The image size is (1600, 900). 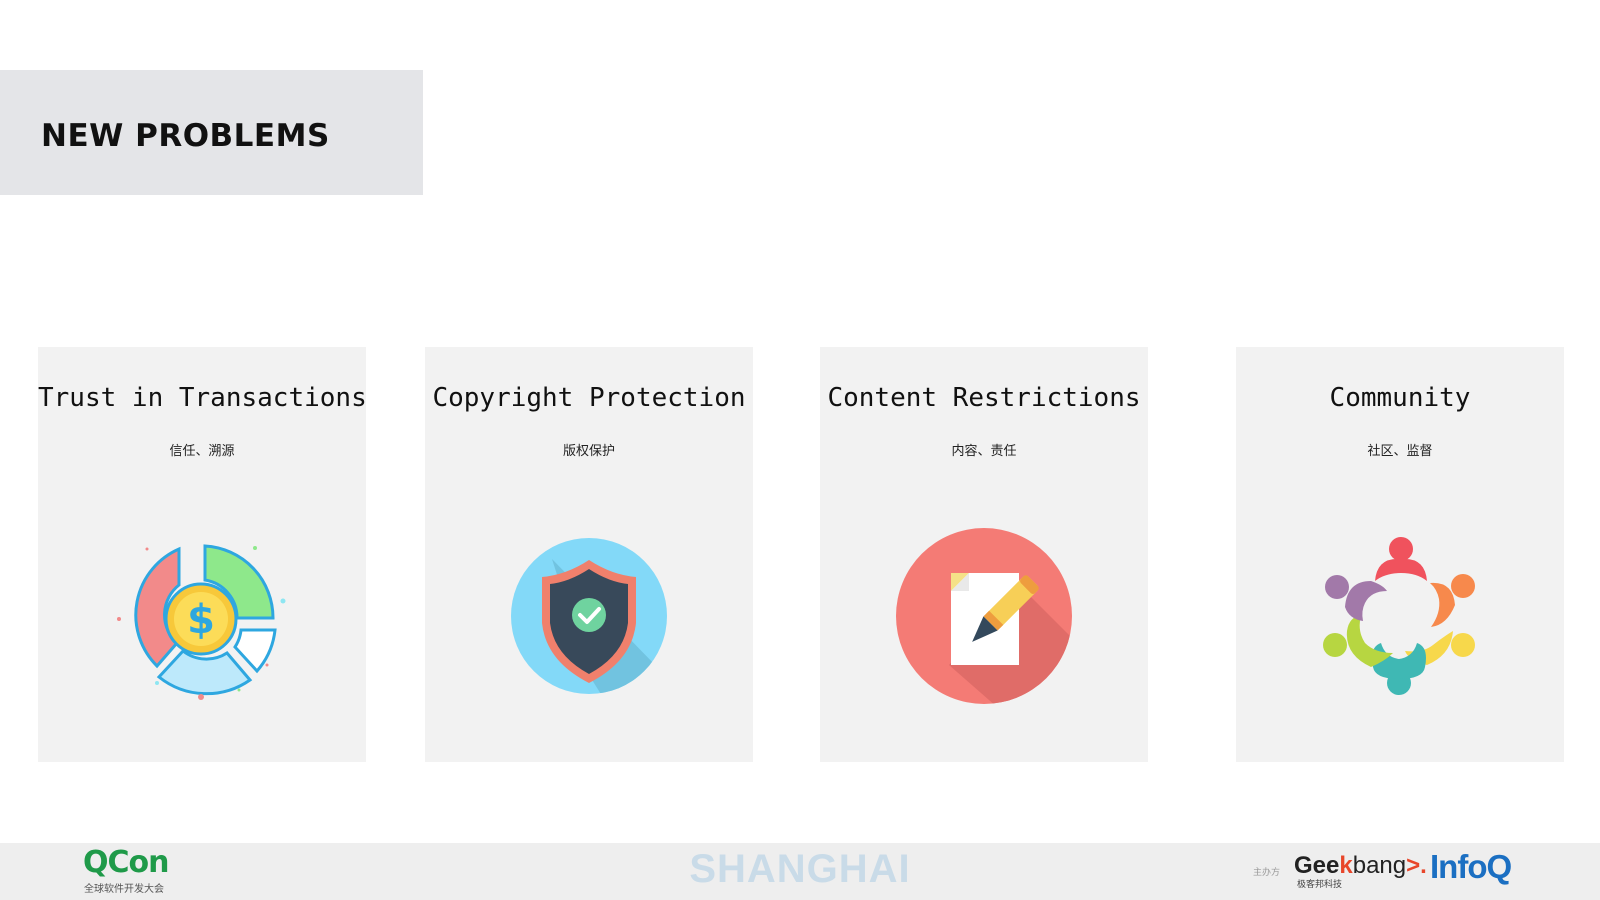 I want to click on card-subtitle: 信任、溯源, so click(x=202, y=451).